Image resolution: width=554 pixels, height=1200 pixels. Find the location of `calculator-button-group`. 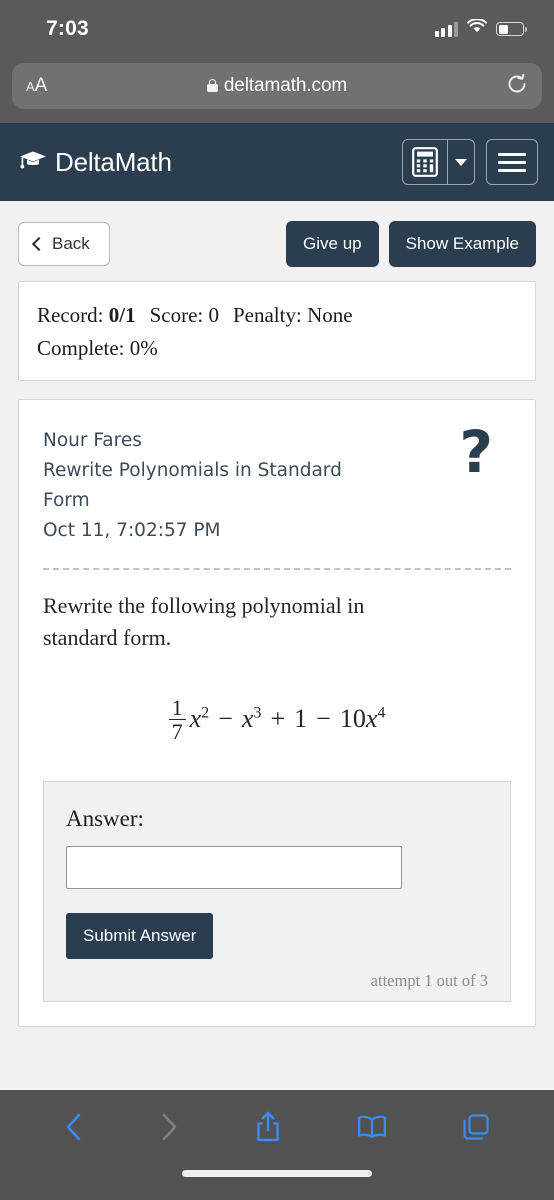

calculator-button-group is located at coordinates (438, 162).